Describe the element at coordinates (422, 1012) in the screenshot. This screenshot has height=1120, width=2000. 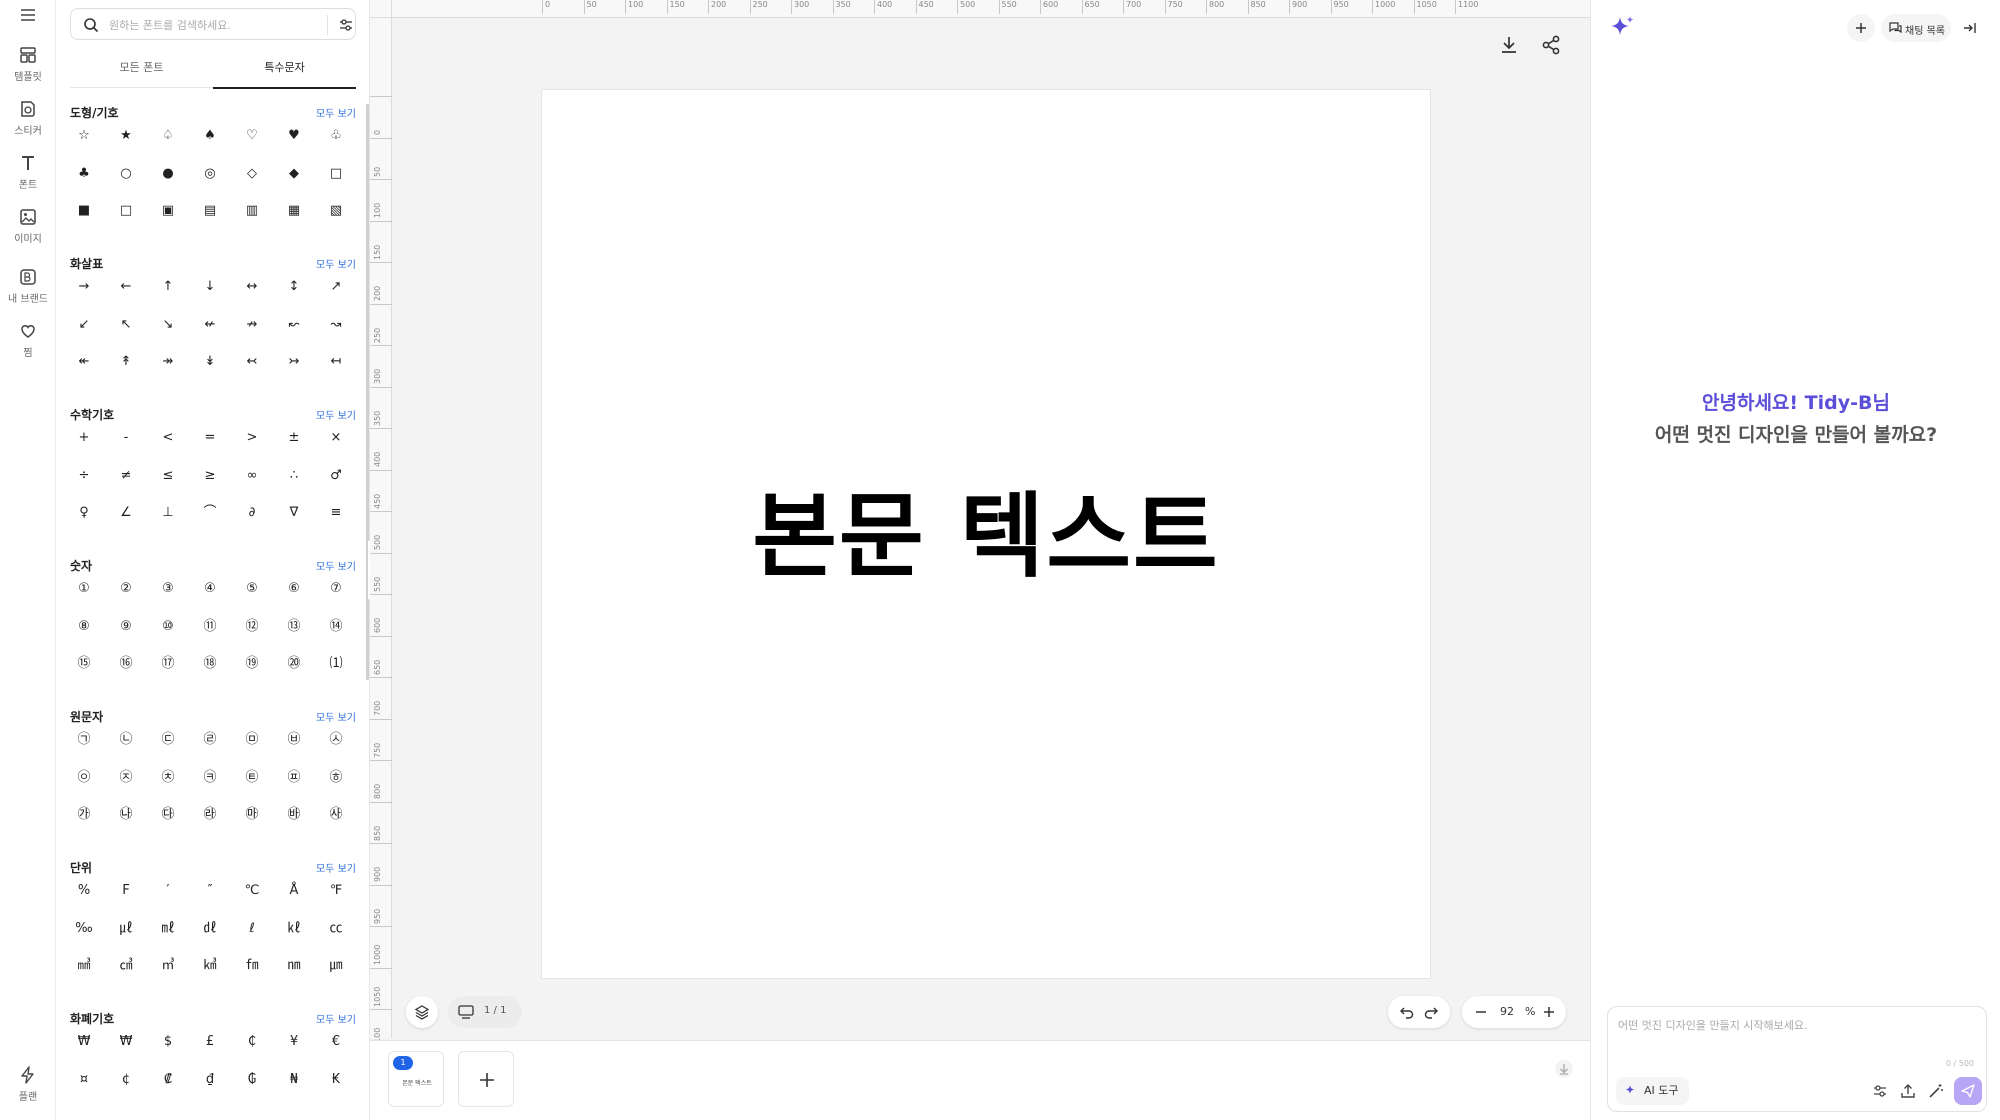
I see `layers-button` at that location.